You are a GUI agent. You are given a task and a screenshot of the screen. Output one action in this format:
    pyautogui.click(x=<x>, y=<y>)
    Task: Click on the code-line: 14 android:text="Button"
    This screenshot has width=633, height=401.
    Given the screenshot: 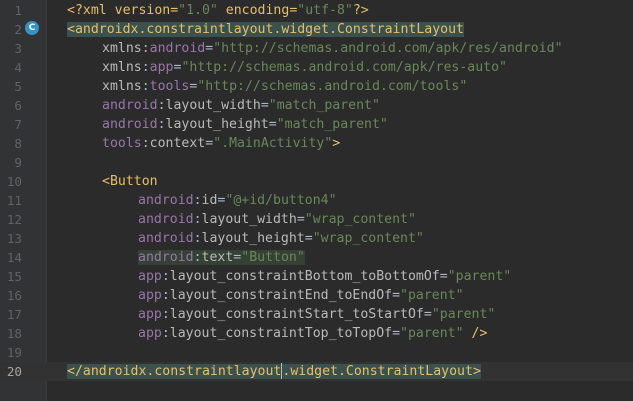 What is the action you would take?
    pyautogui.click(x=316, y=257)
    